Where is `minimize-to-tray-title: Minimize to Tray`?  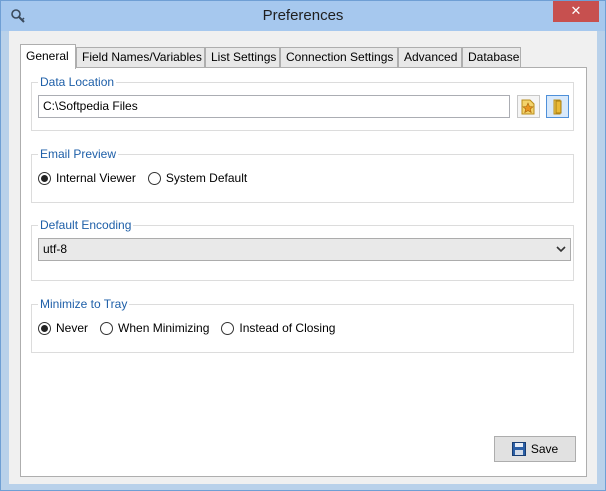 minimize-to-tray-title: Minimize to Tray is located at coordinates (84, 304).